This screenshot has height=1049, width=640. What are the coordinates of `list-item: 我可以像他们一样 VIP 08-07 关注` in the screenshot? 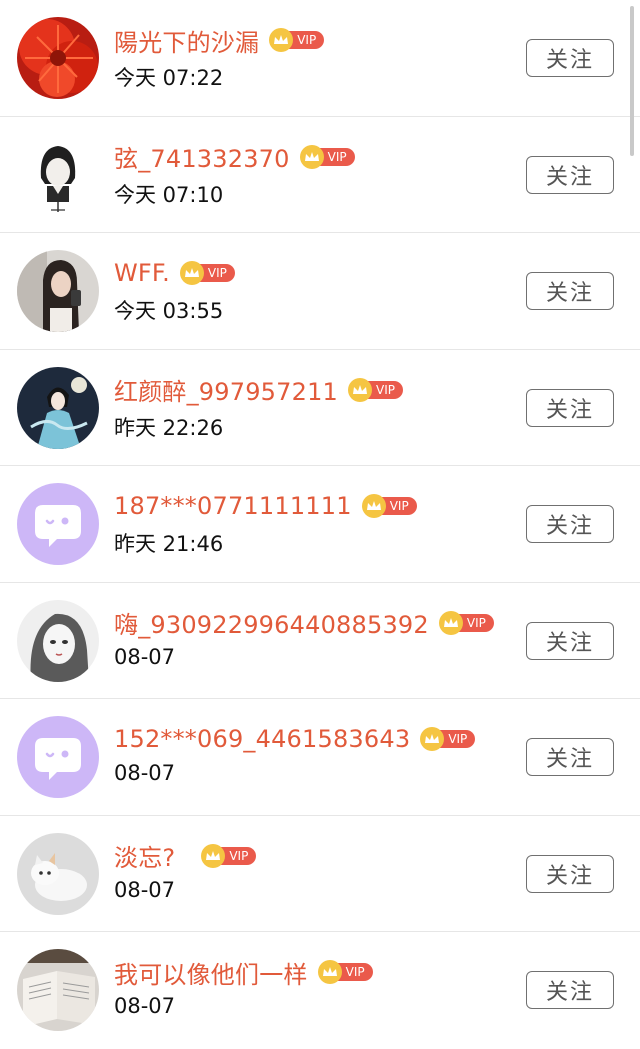 It's located at (320, 990).